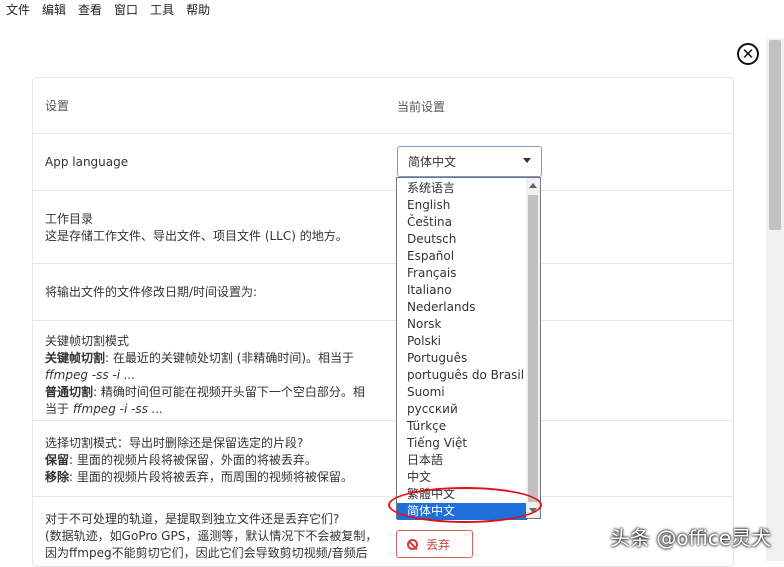 This screenshot has width=784, height=567. Describe the element at coordinates (383, 292) in the screenshot. I see `row-file-date: 将输出文件的文件修改日期/时间设置为:` at that location.